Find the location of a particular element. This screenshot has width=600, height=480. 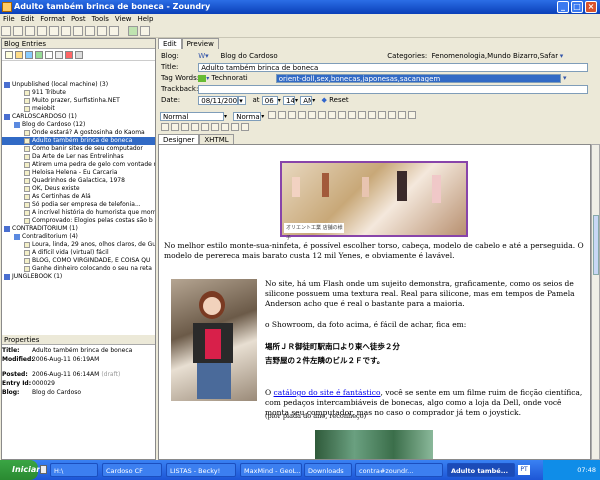

tree-item: As Certinhas de Alá is located at coordinates (78, 197).